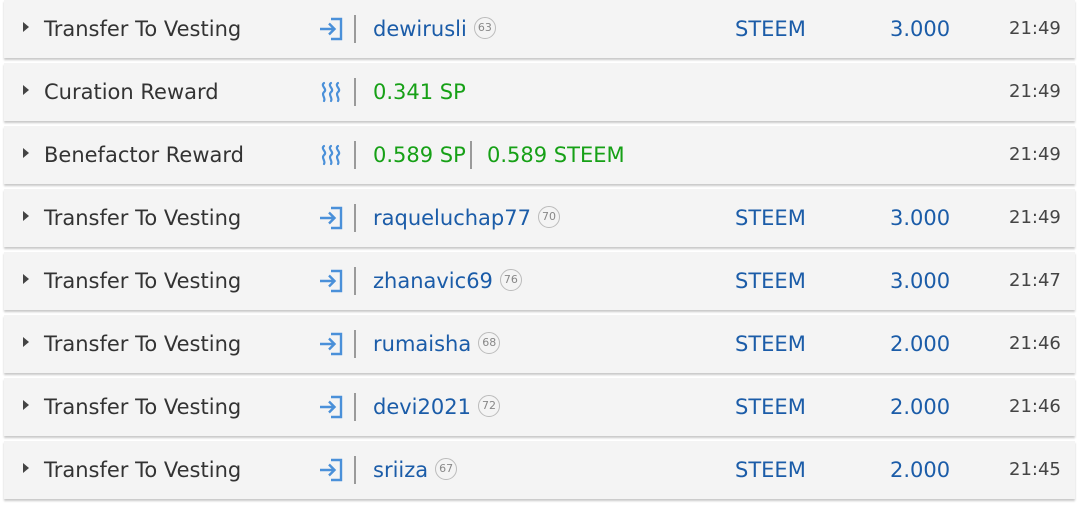 The height and width of the screenshot is (513, 1080). I want to click on operation-type: Curation Reward, so click(131, 92).